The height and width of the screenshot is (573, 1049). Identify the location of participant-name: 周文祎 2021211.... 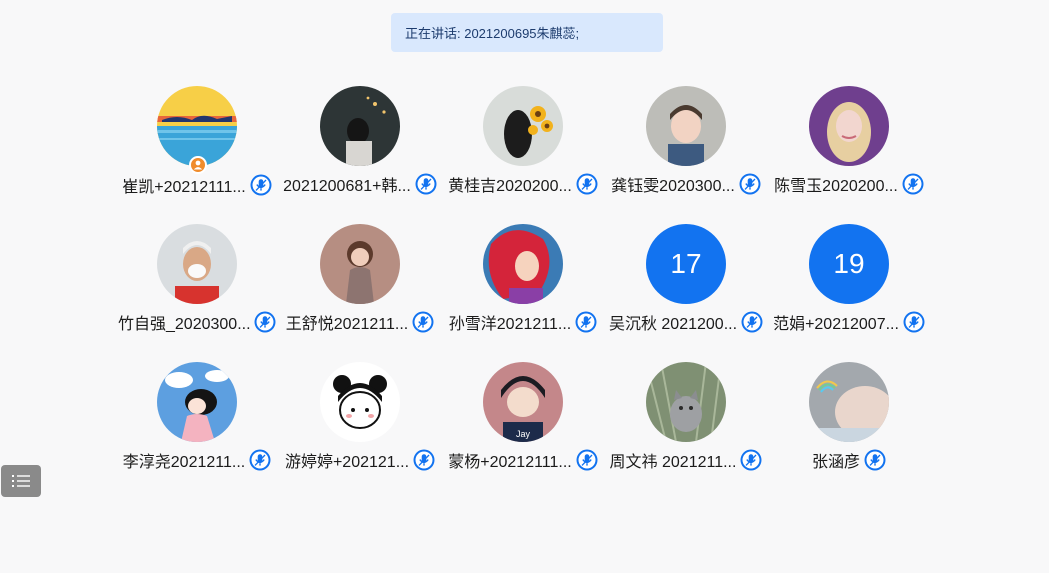
(673, 462).